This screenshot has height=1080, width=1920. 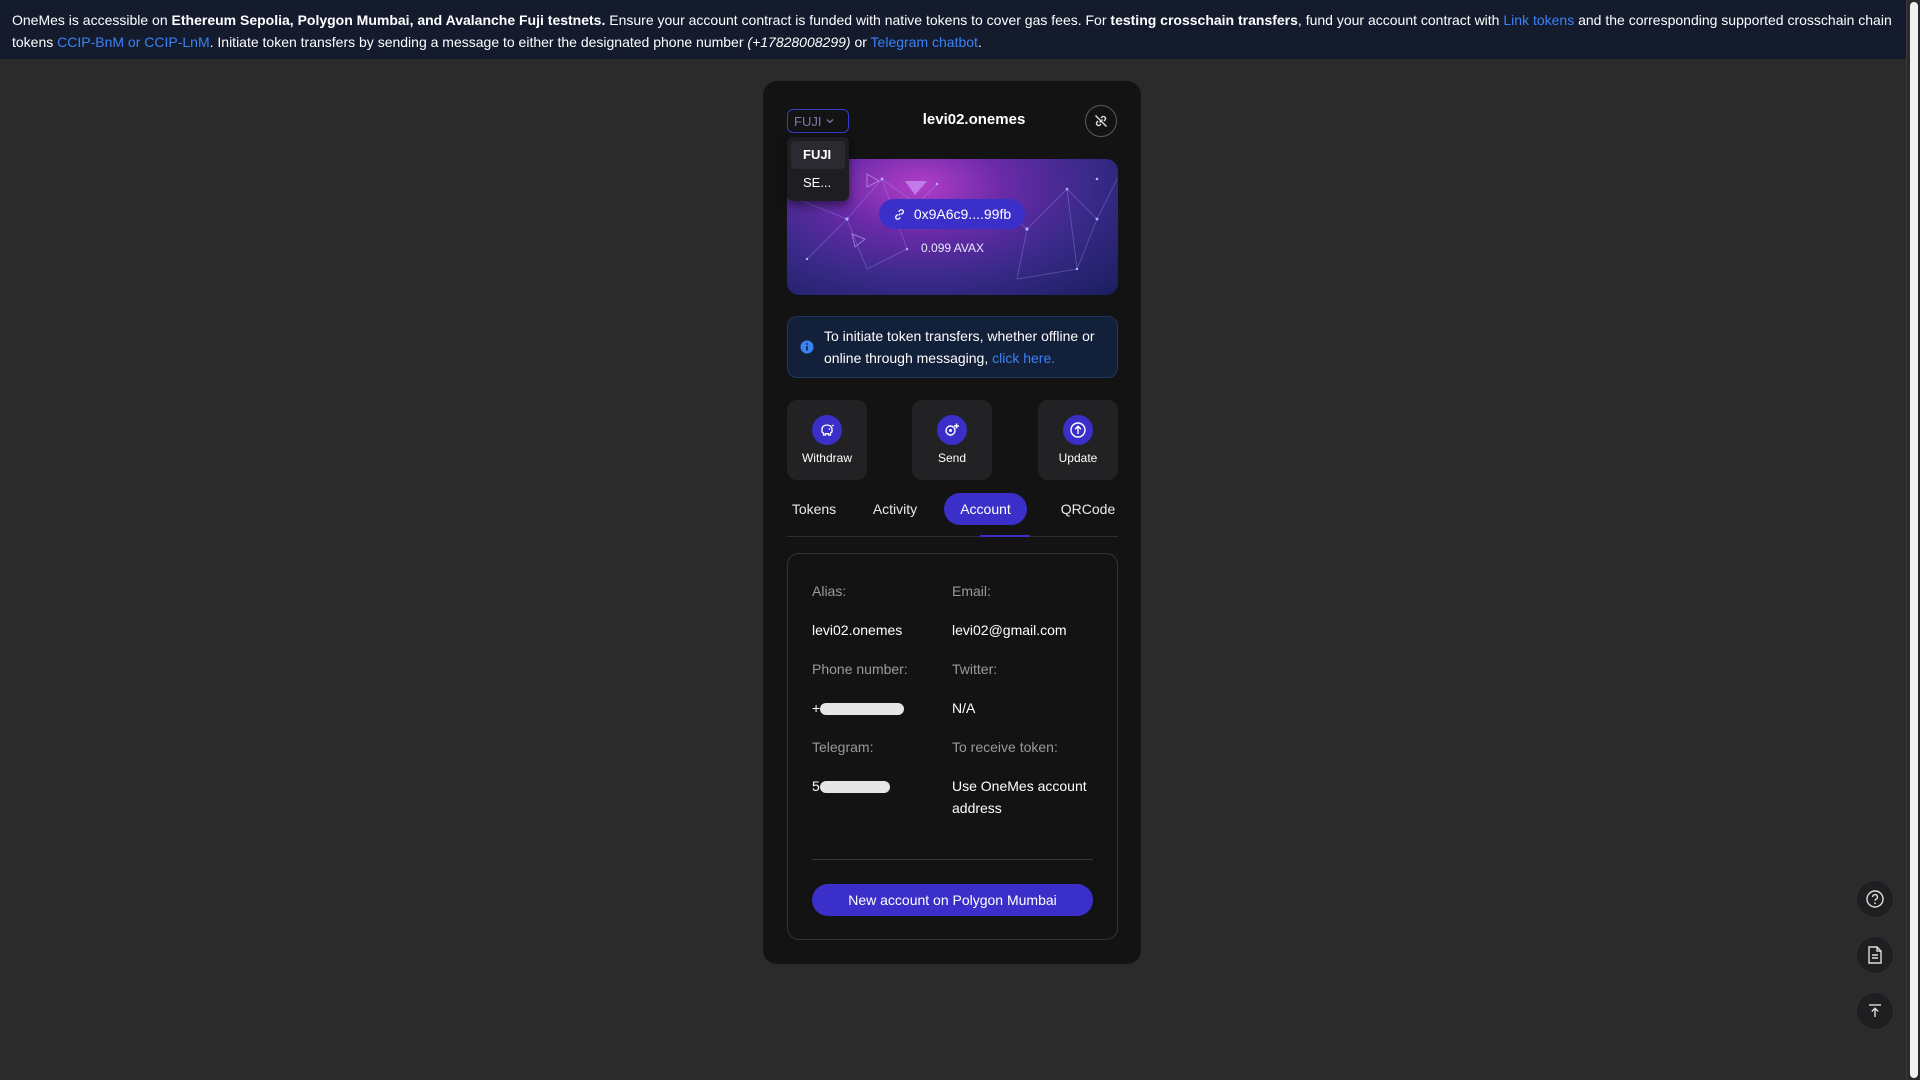 What do you see at coordinates (1204, 20) in the screenshot?
I see `banner-crosschain: testing crosschain transfers` at bounding box center [1204, 20].